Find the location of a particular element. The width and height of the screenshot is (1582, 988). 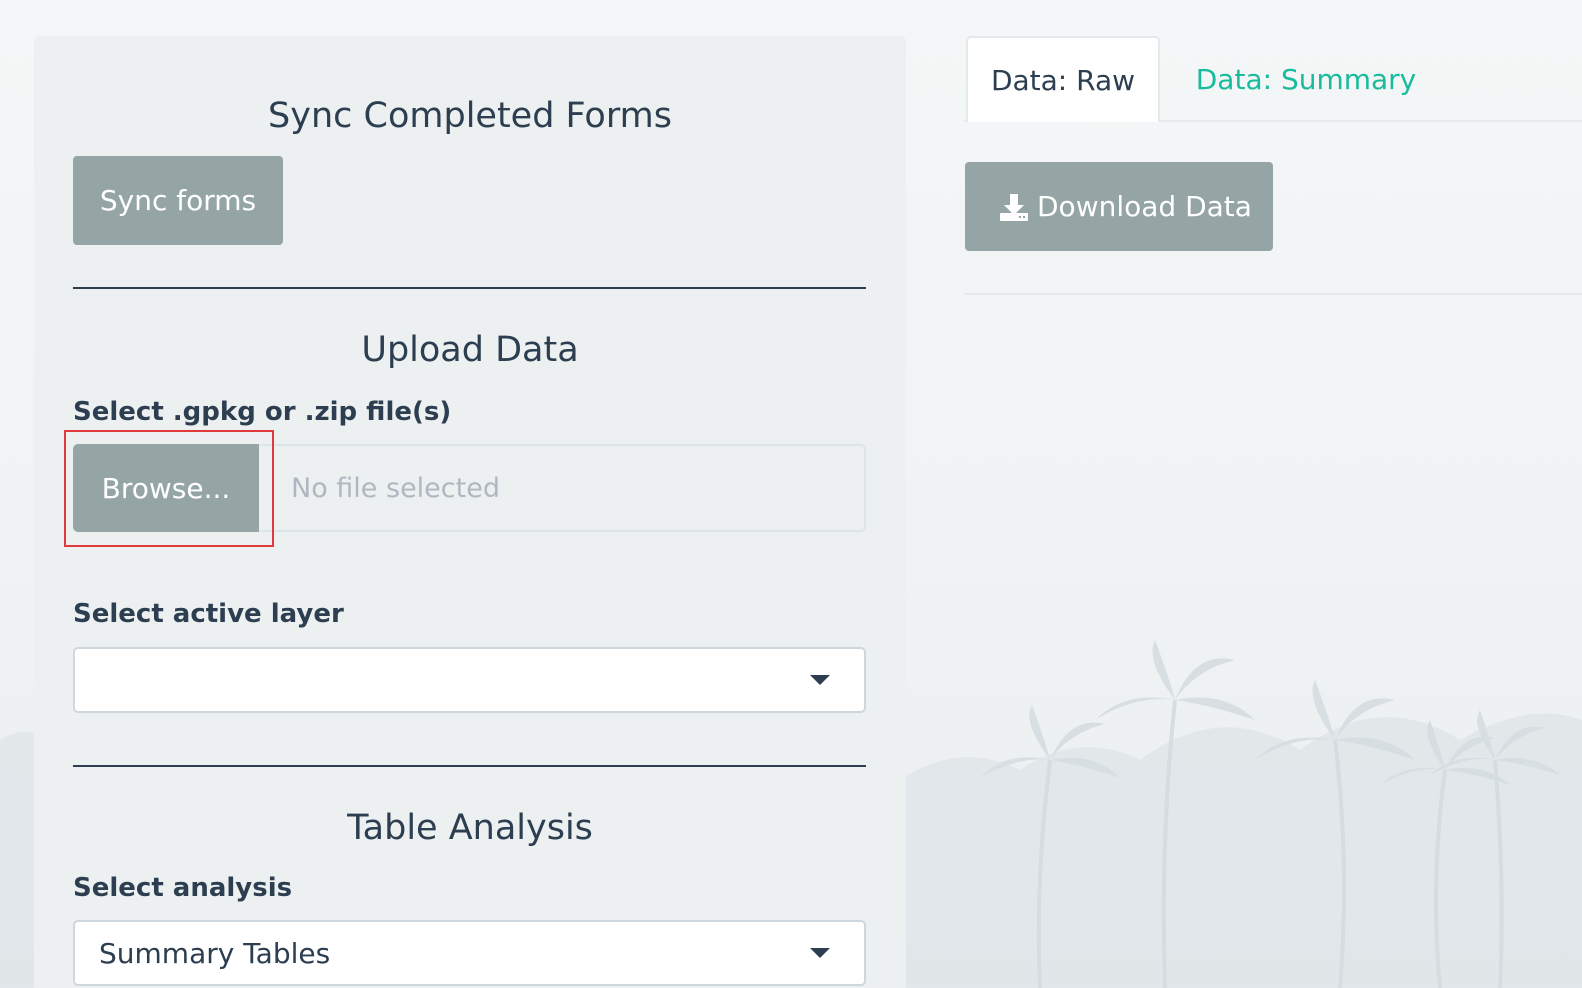

tab-data-raw: Data: Raw is located at coordinates (1063, 79).